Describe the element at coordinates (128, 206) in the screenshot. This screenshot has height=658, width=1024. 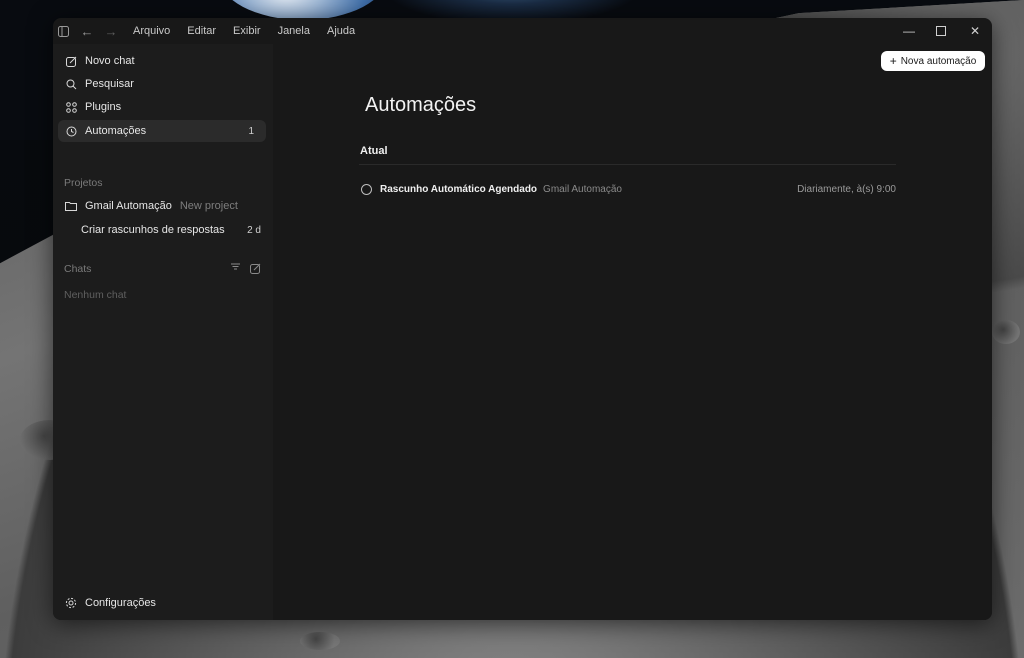
I see `project-name: Gmail Automação` at that location.